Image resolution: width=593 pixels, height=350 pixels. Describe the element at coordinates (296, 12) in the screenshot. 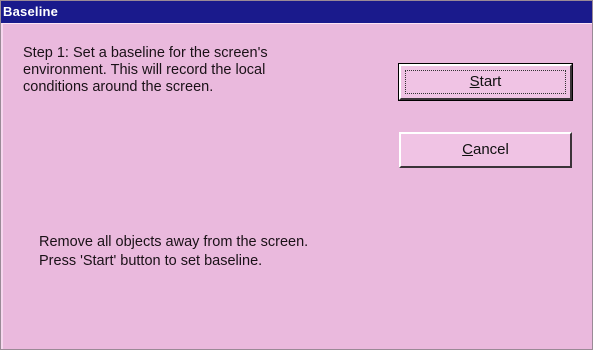

I see `title-bar: Baseline` at that location.